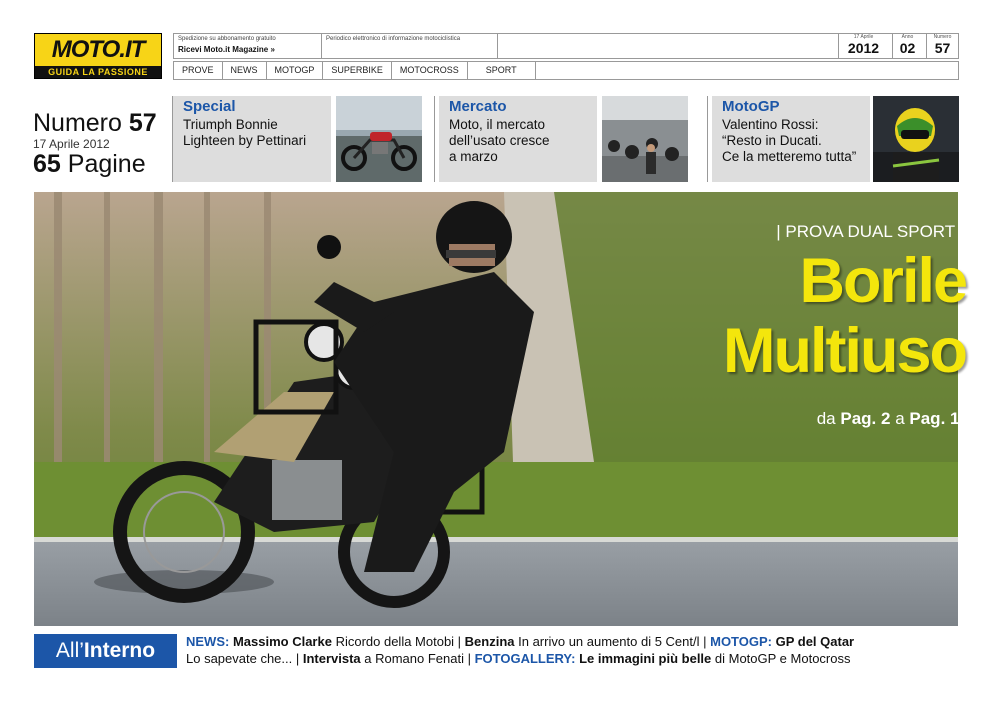  I want to click on issue-number-line: Numero 57, so click(98, 123).